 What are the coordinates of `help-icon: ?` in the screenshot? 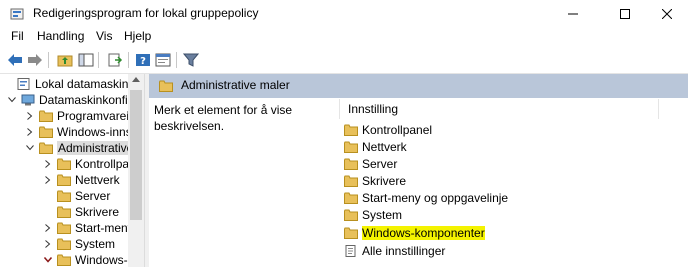 It's located at (143, 60).